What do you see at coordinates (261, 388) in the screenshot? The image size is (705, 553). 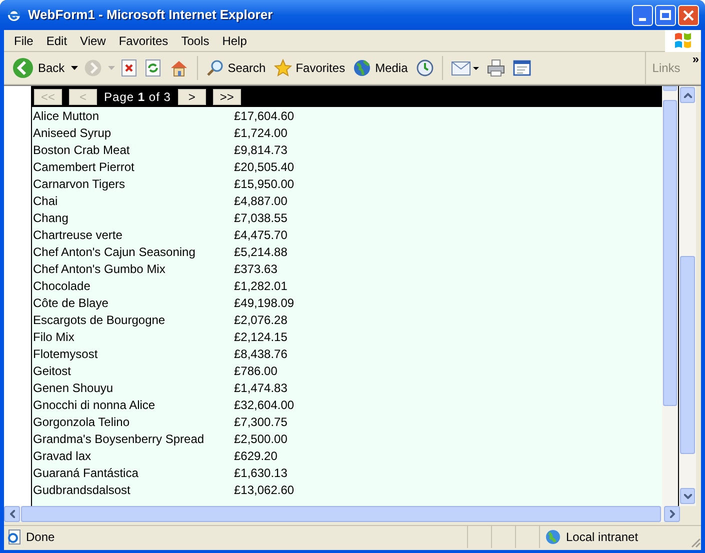 I see `table-cell-text: £1,474.83` at bounding box center [261, 388].